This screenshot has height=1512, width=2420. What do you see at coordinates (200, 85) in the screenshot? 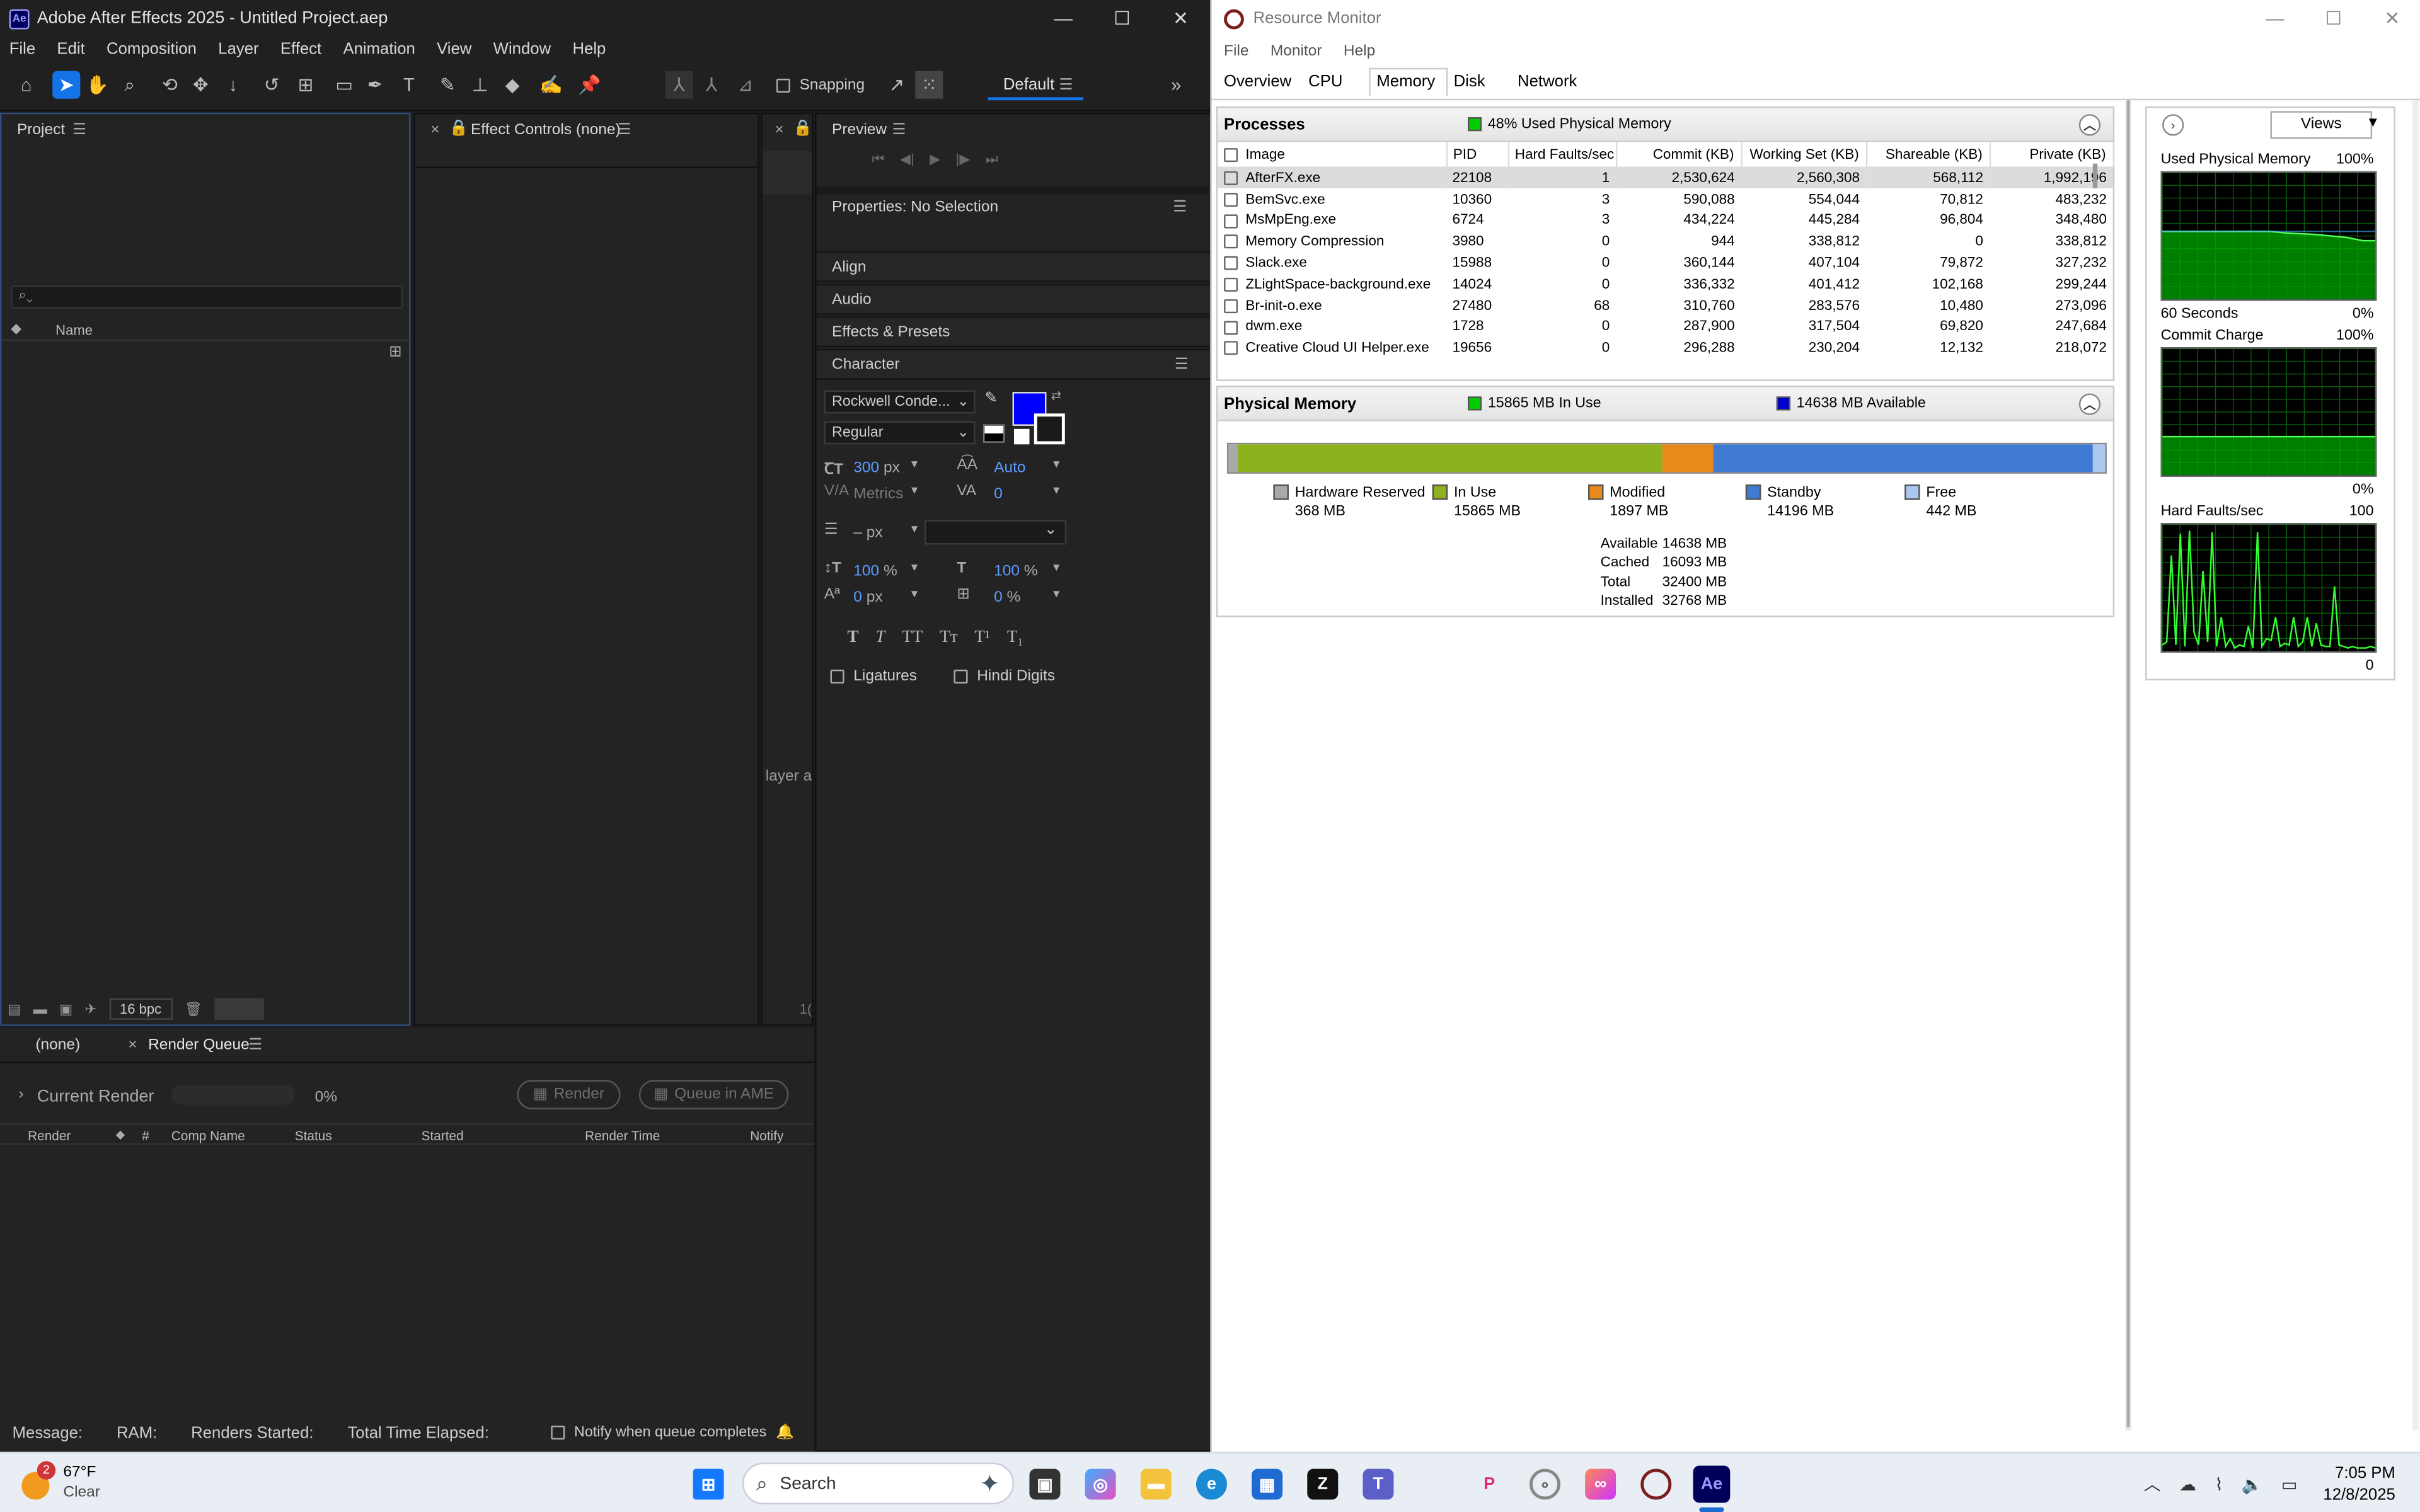
I see `pan-tool-icon: ✥` at bounding box center [200, 85].